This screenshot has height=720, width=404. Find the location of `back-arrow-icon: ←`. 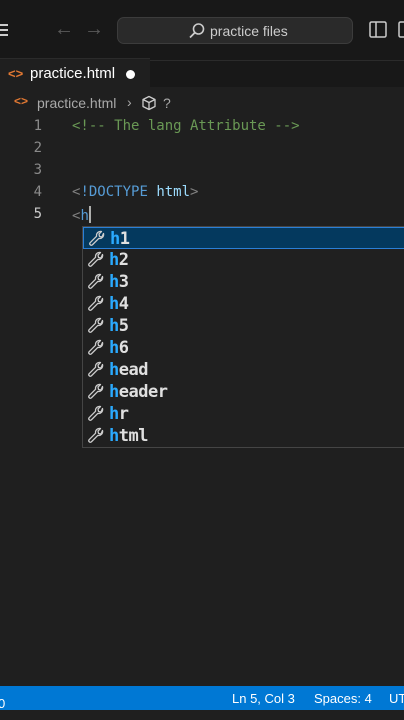

back-arrow-icon: ← is located at coordinates (64, 29).